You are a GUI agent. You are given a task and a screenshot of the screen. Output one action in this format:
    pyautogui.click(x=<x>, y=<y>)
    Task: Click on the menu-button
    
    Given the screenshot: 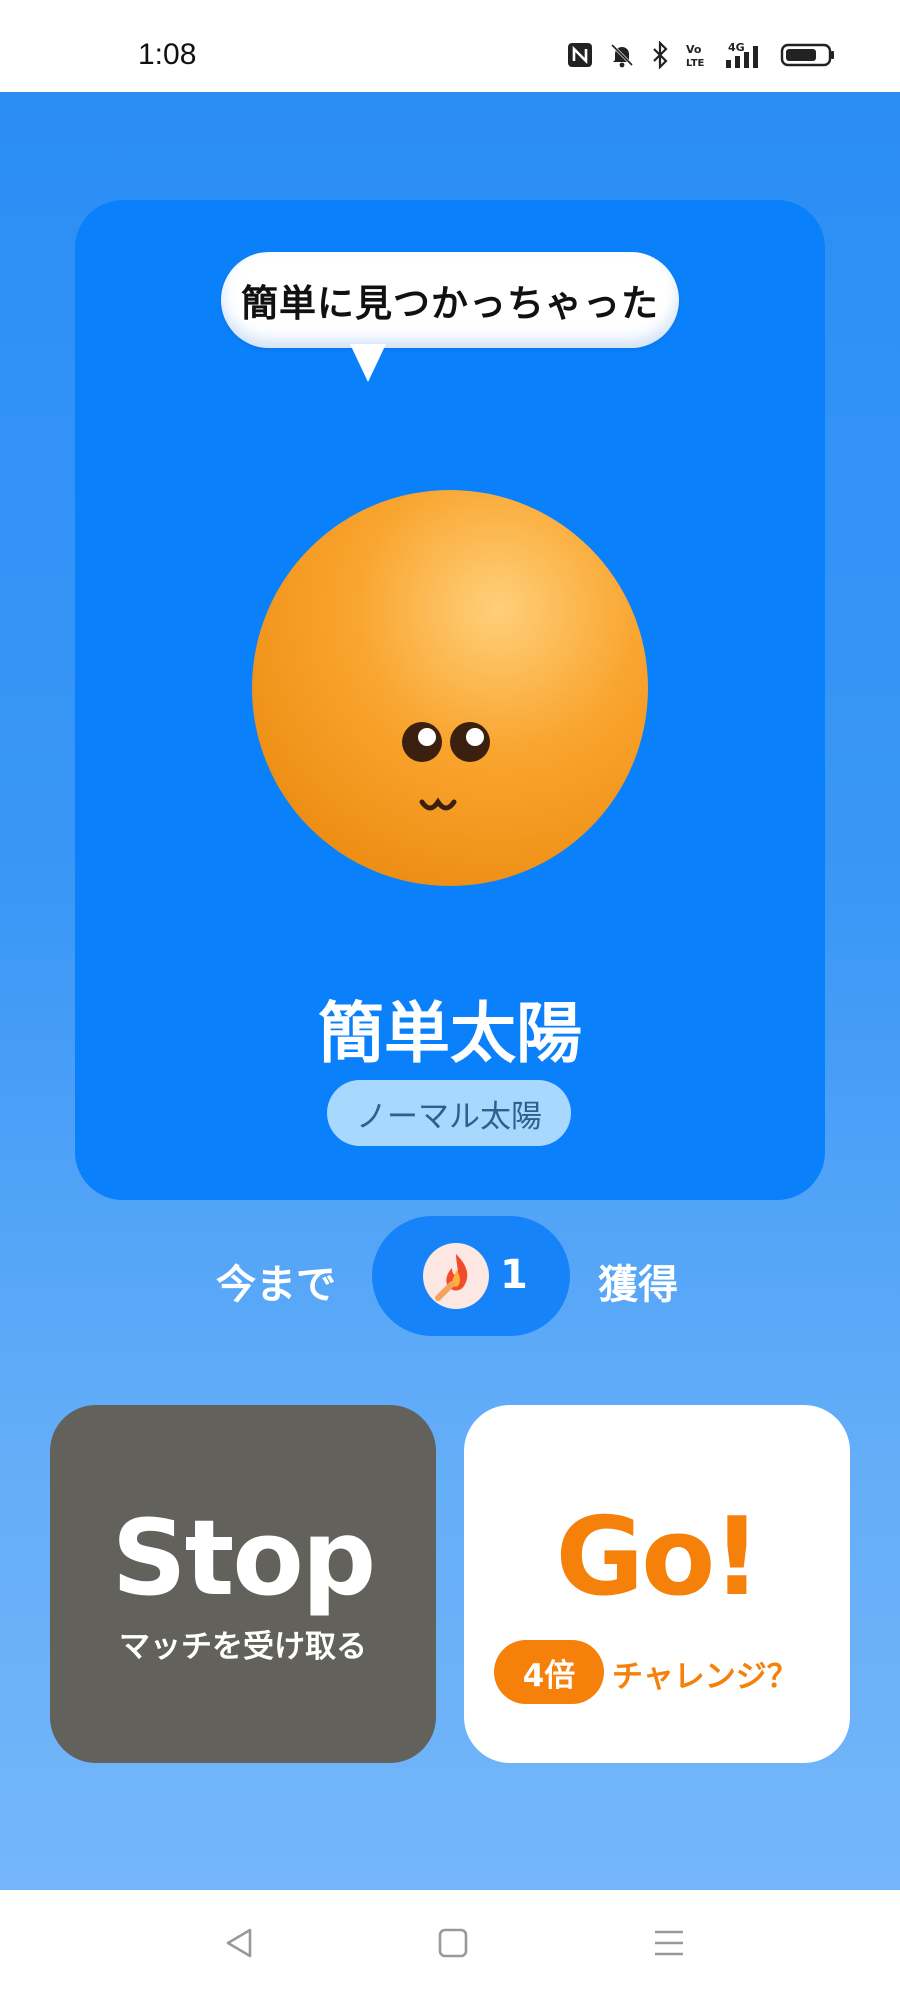 What is the action you would take?
    pyautogui.click(x=669, y=1945)
    